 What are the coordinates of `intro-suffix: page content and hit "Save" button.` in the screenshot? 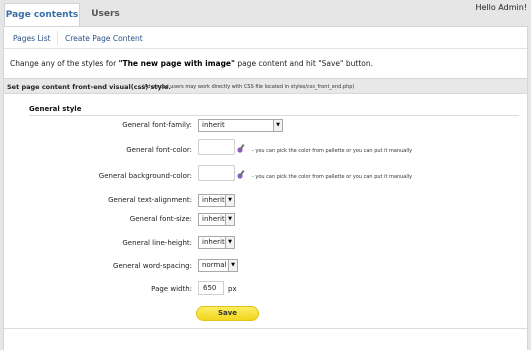 It's located at (304, 63).